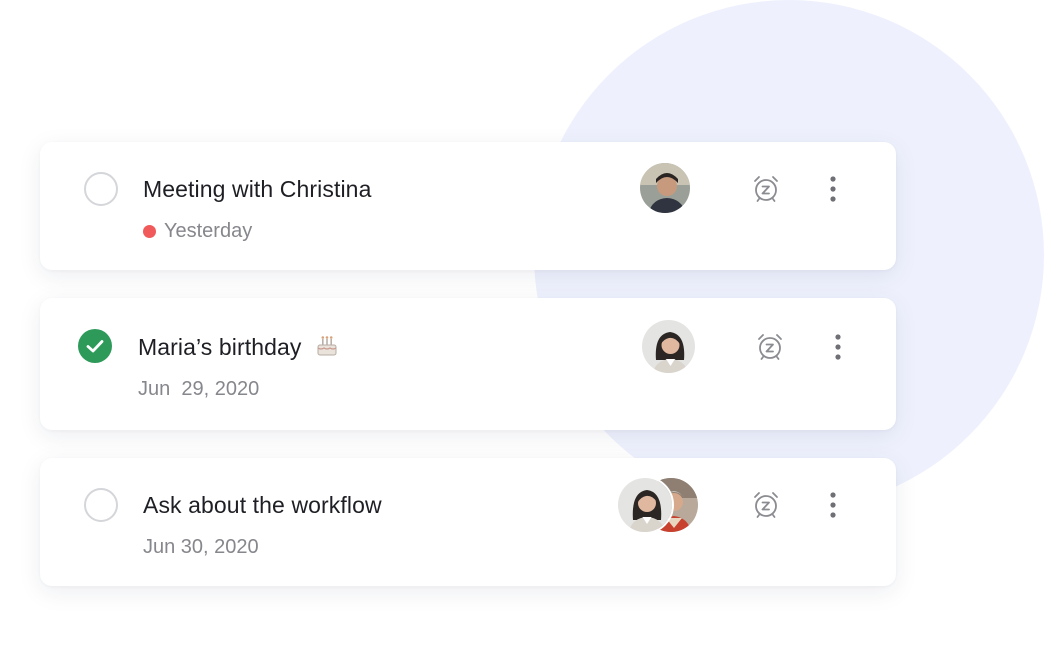 This screenshot has width=1044, height=646. Describe the element at coordinates (220, 347) in the screenshot. I see `task-title: Maria’s birthday` at that location.